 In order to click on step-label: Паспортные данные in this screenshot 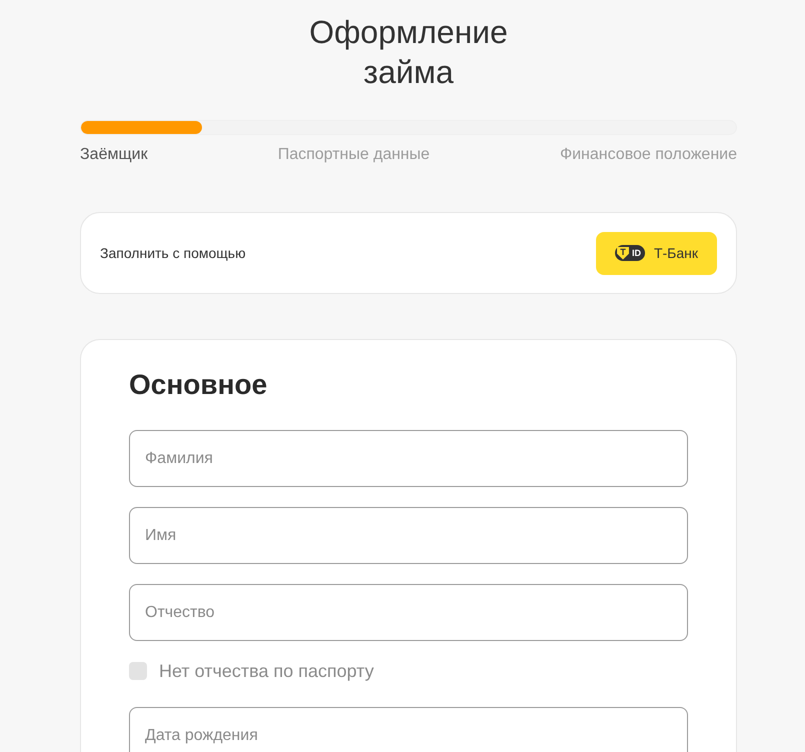, I will do `click(354, 155)`.